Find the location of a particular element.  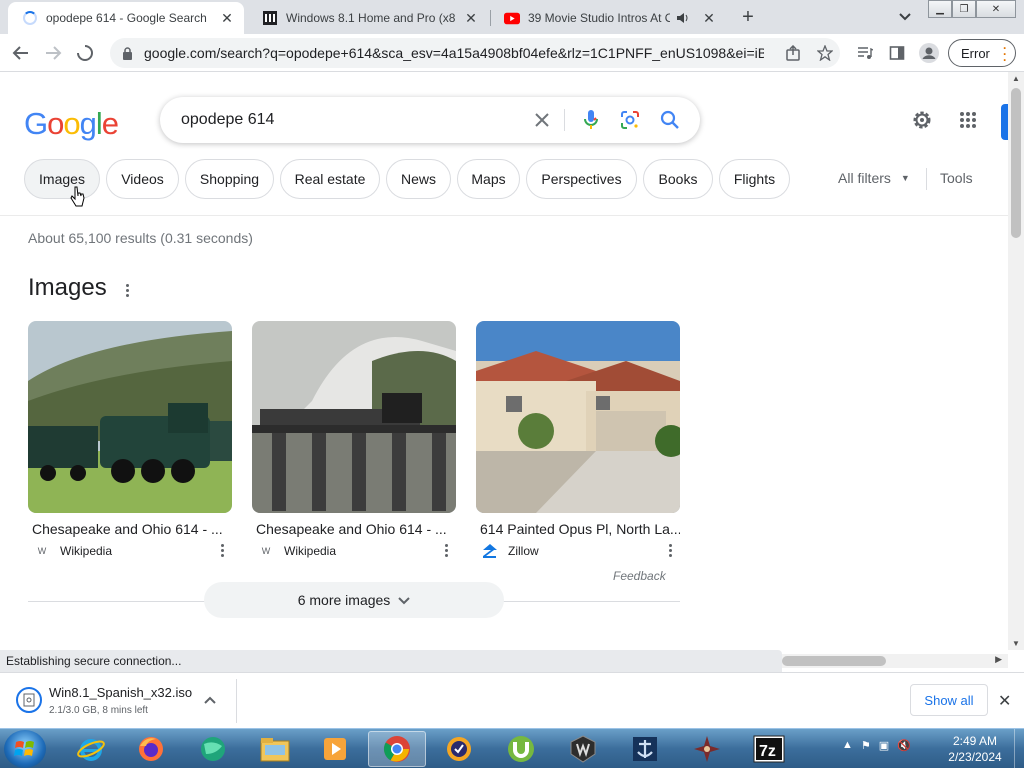

source-name: Wikipedia is located at coordinates (310, 551).